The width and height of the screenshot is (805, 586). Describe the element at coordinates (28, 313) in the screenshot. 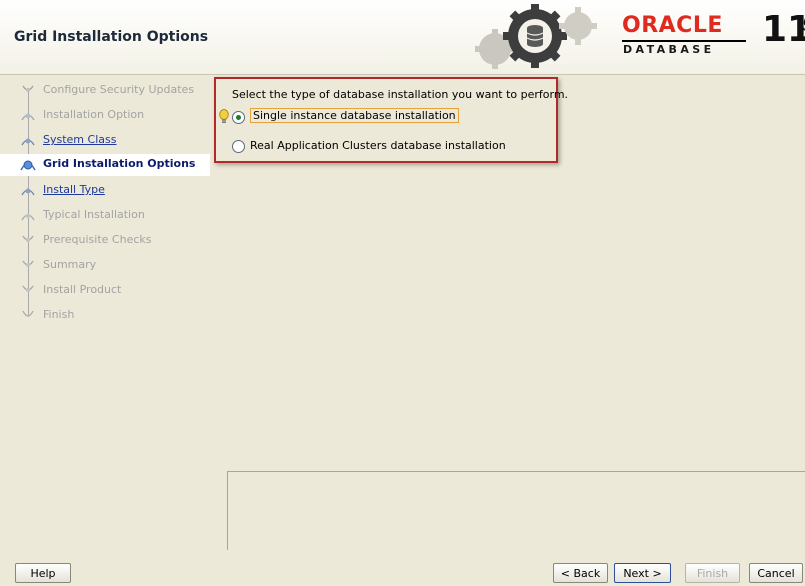

I see `step-end-icon` at that location.